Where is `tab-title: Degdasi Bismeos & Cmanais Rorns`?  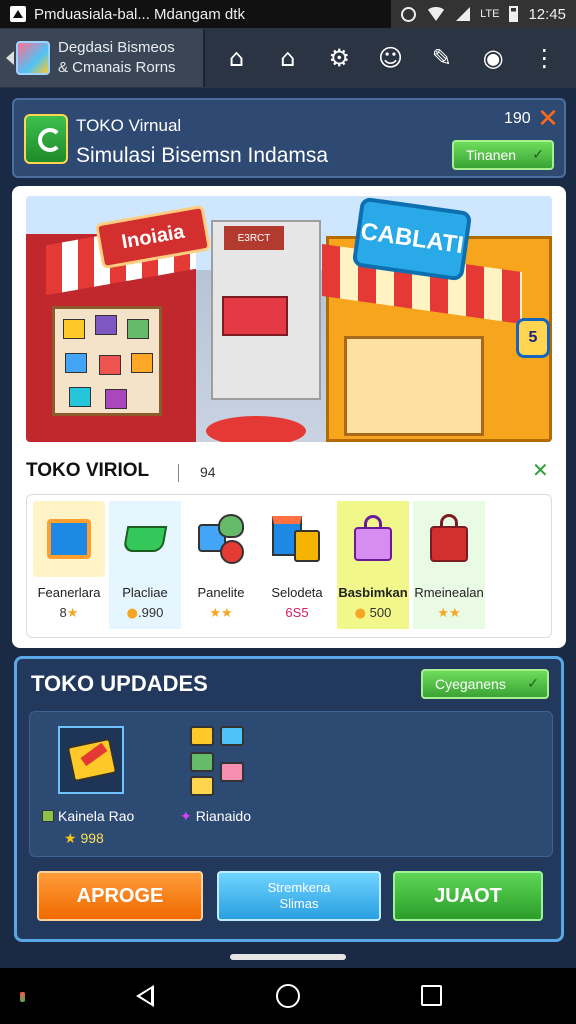 tab-title: Degdasi Bismeos & Cmanais Rorns is located at coordinates (117, 58).